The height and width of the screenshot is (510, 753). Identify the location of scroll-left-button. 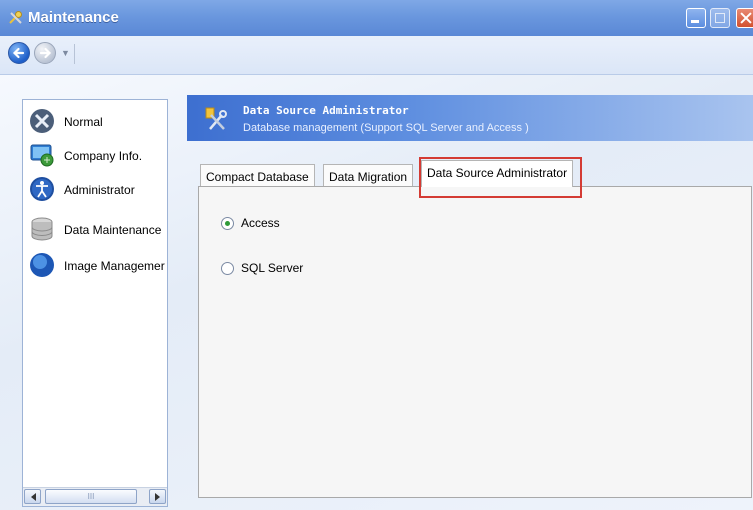
(32, 496).